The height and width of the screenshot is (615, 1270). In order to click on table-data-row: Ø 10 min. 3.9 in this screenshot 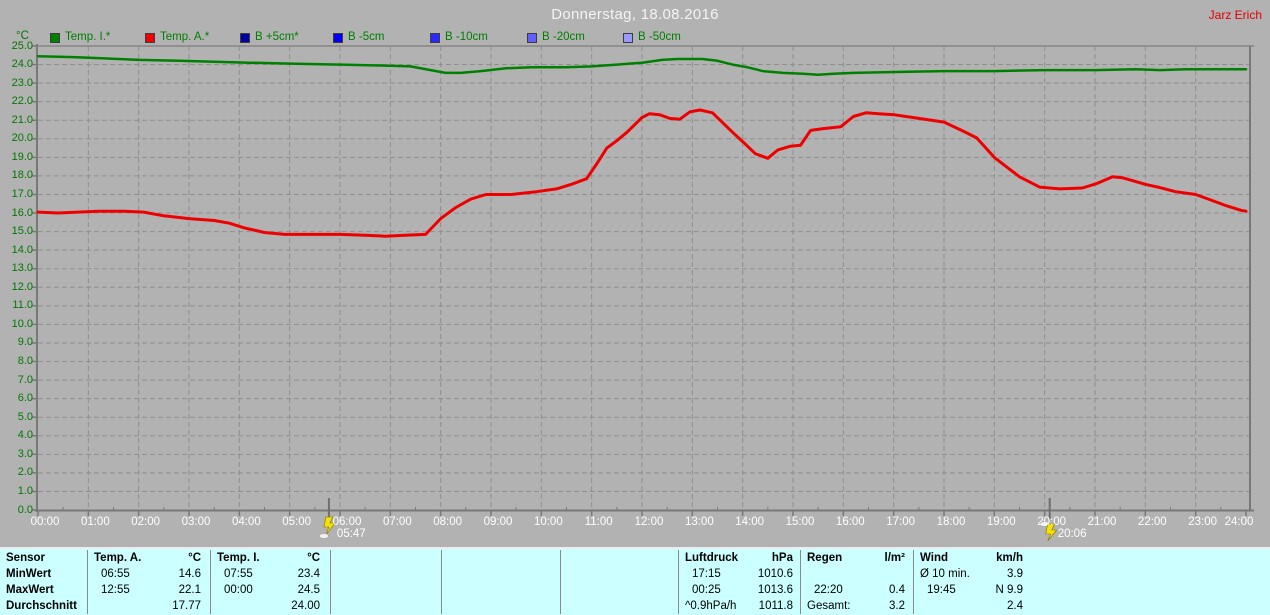, I will do `click(973, 574)`.